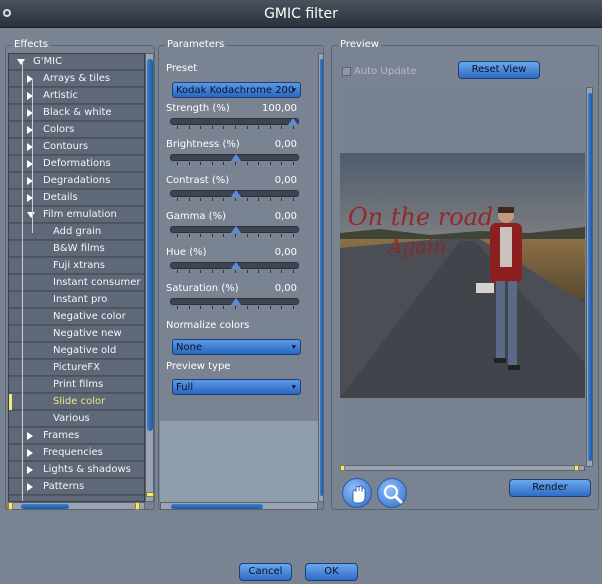  I want to click on chevron-down-icon: ⯆, so click(293, 347).